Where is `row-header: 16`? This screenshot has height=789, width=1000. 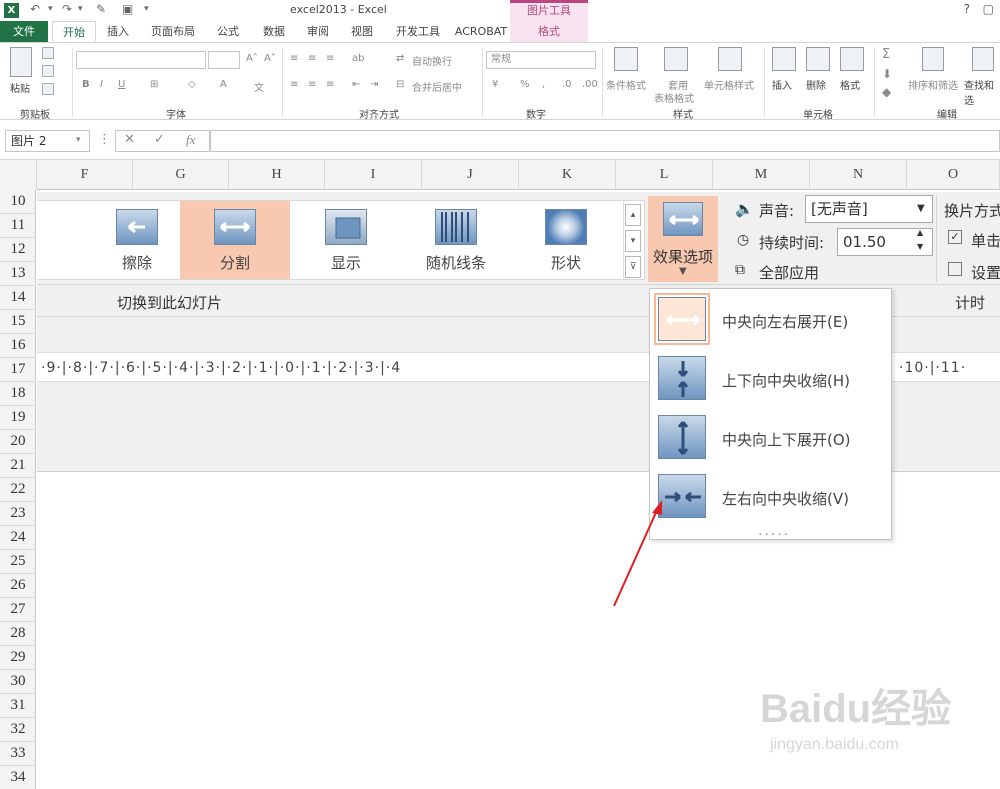
row-header: 16 is located at coordinates (18, 346).